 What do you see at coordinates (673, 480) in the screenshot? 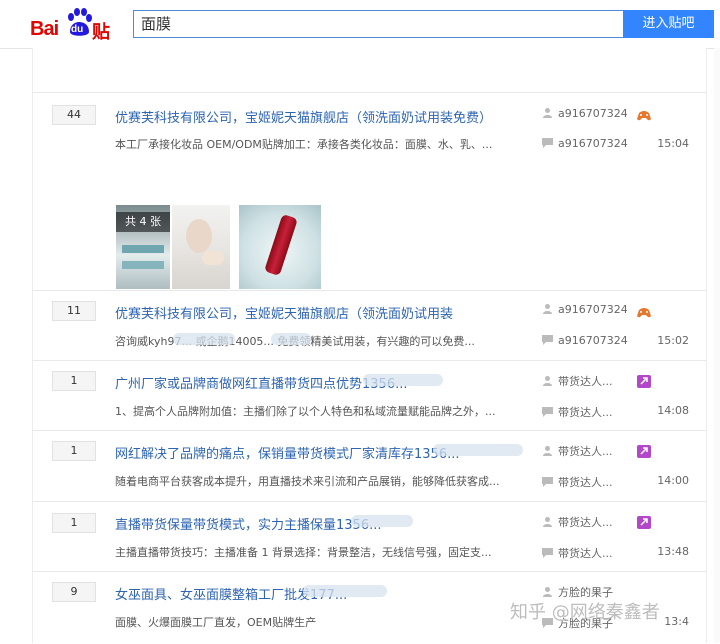
I see `thread-time: 14:00` at bounding box center [673, 480].